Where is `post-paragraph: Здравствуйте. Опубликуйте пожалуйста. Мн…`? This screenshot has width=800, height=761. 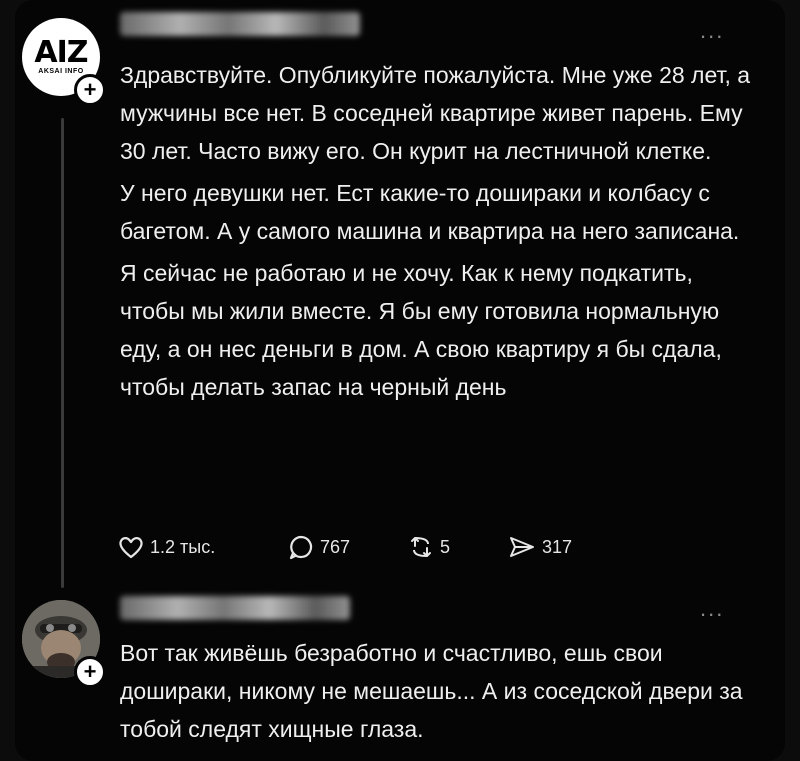 post-paragraph: Здравствуйте. Опубликуйте пожалуйста. Мн… is located at coordinates (435, 113).